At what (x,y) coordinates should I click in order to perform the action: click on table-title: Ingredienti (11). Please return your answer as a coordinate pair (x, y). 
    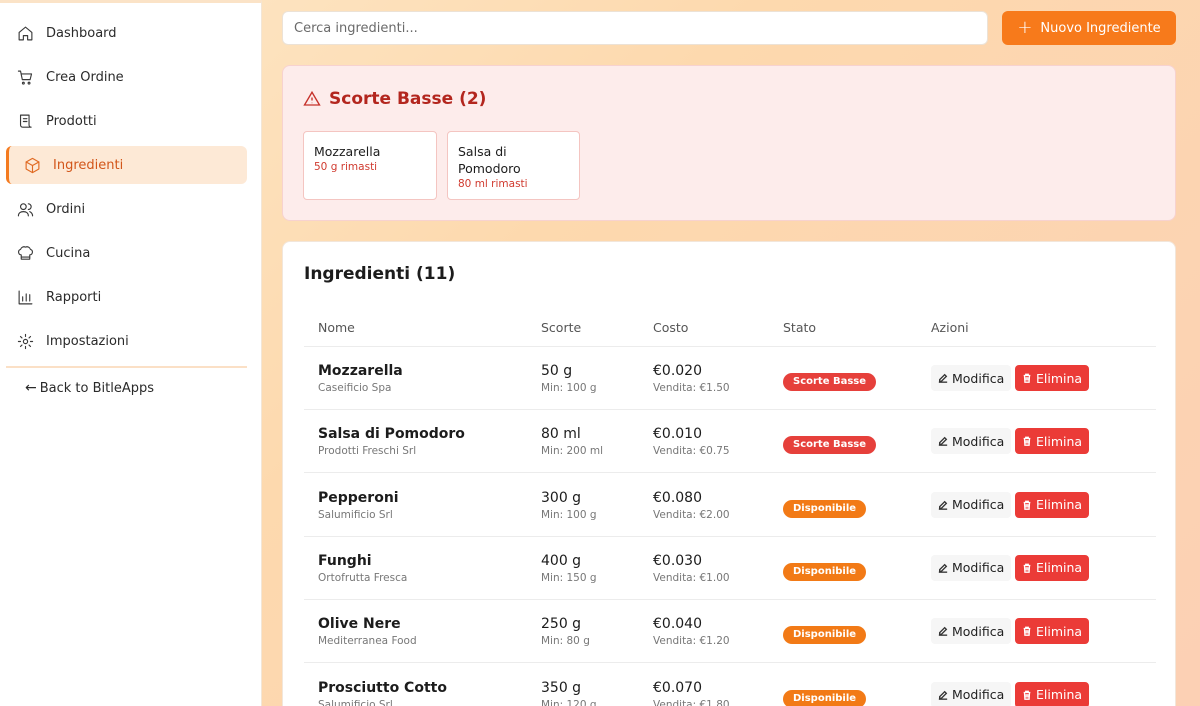
    Looking at the image, I should click on (380, 274).